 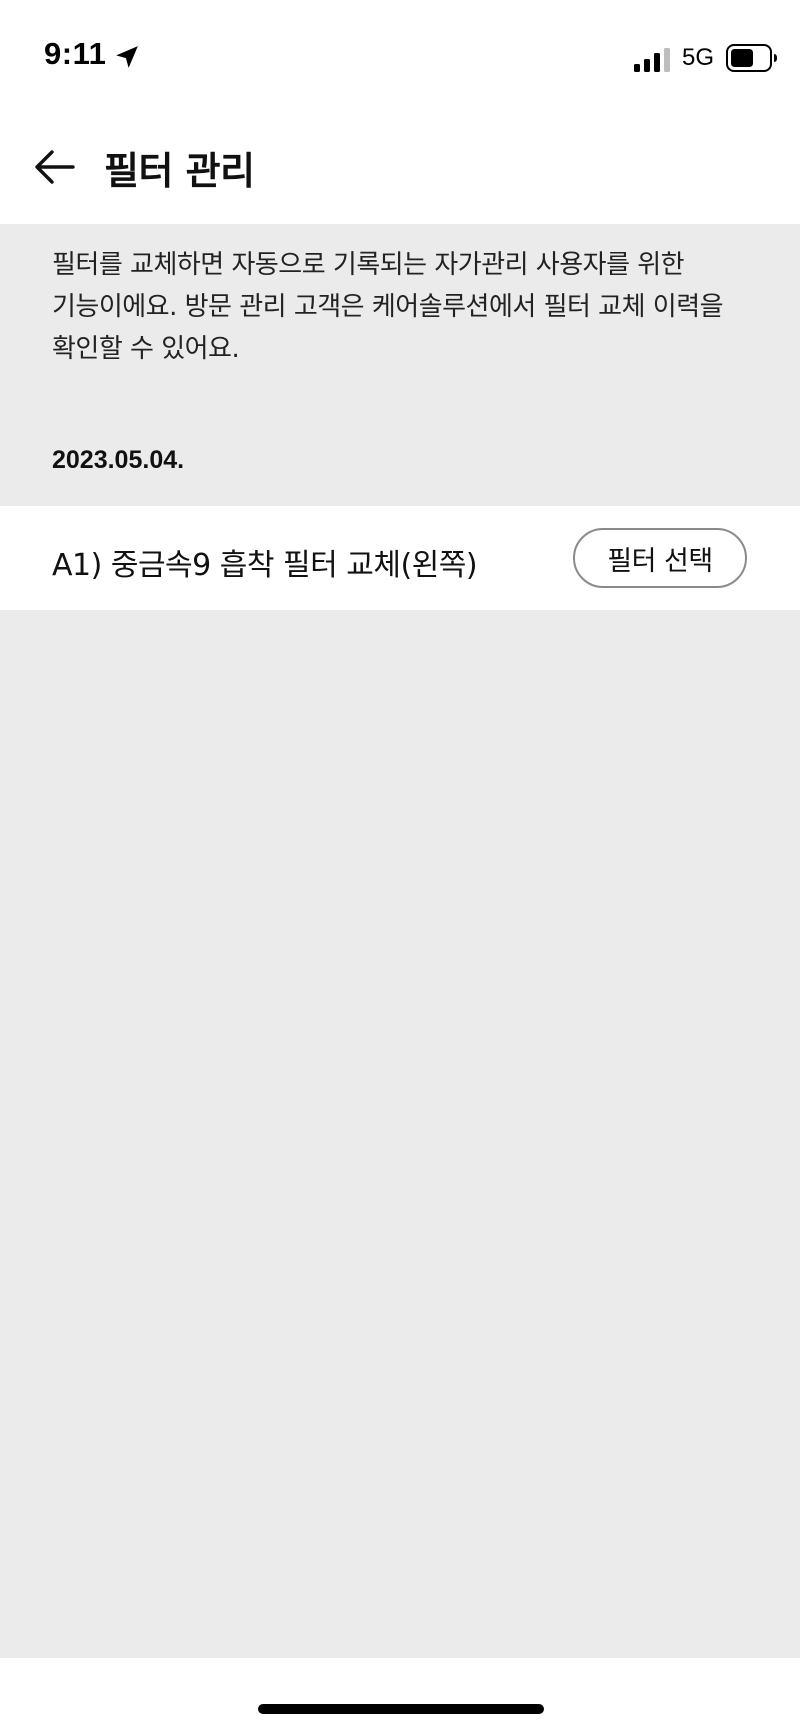 I want to click on status-bar: 9:11 5G, so click(x=400, y=55).